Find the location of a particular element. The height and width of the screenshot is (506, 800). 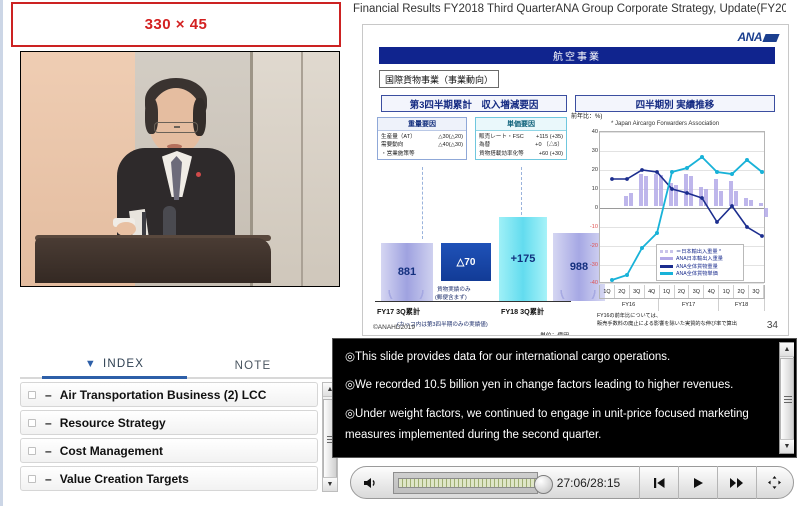

list-item: – Air Transportation Business (2) LCC is located at coordinates (169, 394).